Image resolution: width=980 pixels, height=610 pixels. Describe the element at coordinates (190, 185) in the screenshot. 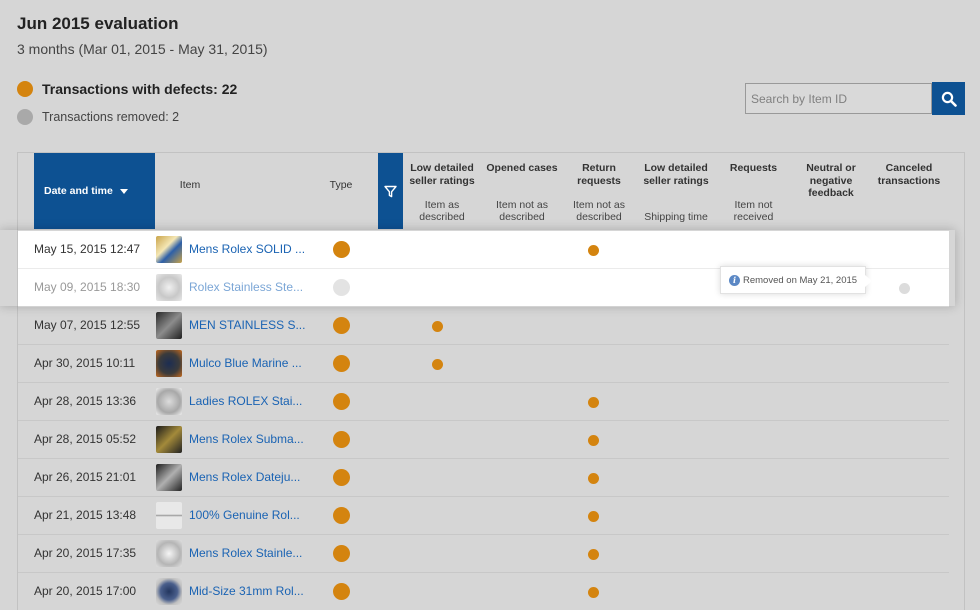

I see `item-header: Item` at that location.